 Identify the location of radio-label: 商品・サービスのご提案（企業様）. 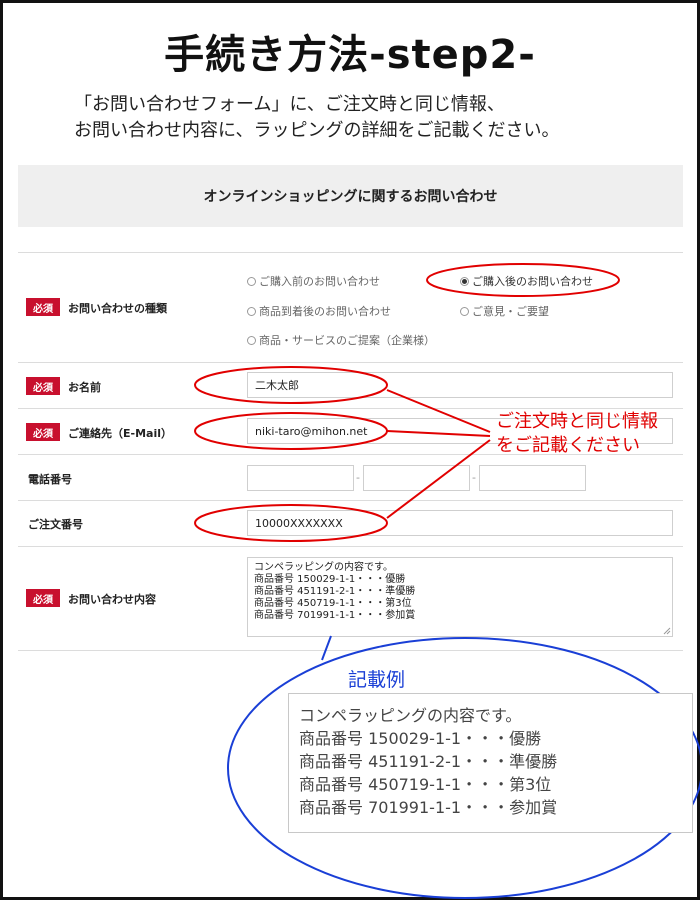
(347, 340).